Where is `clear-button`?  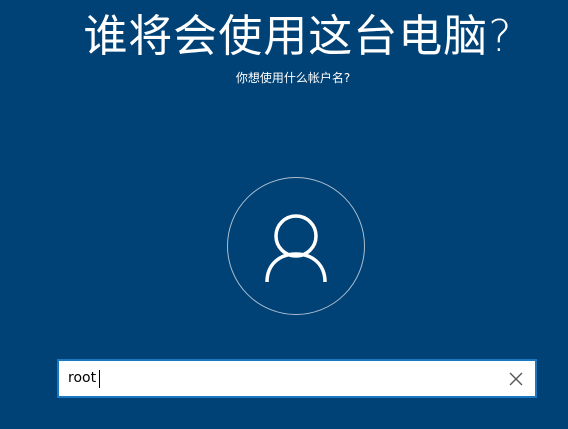
clear-button is located at coordinates (516, 379).